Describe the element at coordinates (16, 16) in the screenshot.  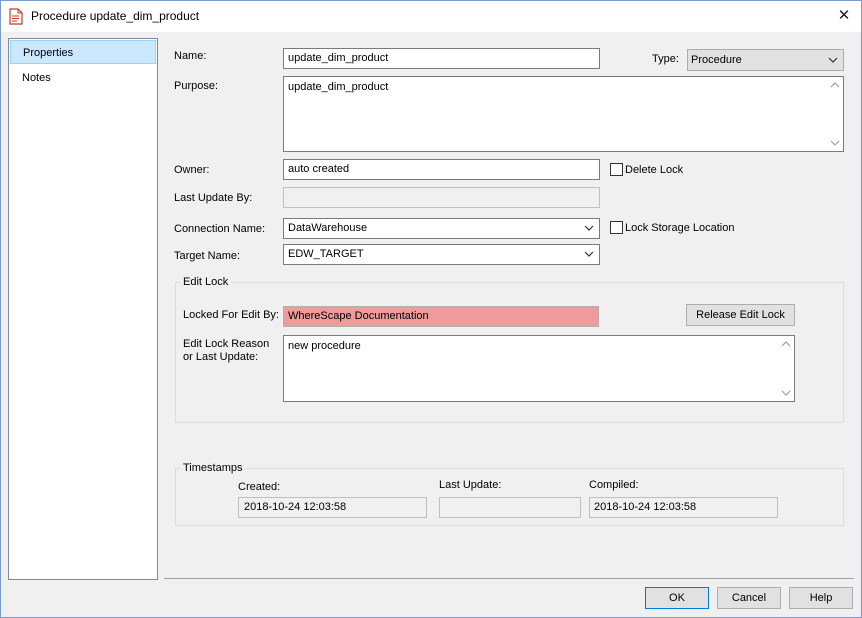
I see `procedure-document-icon` at that location.